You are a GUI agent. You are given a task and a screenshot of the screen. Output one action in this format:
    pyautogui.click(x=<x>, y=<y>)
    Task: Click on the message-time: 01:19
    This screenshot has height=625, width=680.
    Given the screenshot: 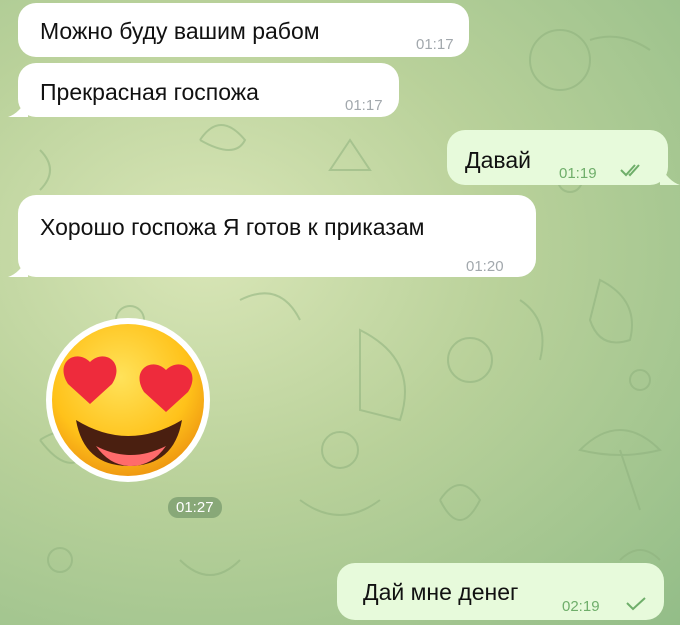 What is the action you would take?
    pyautogui.click(x=578, y=173)
    